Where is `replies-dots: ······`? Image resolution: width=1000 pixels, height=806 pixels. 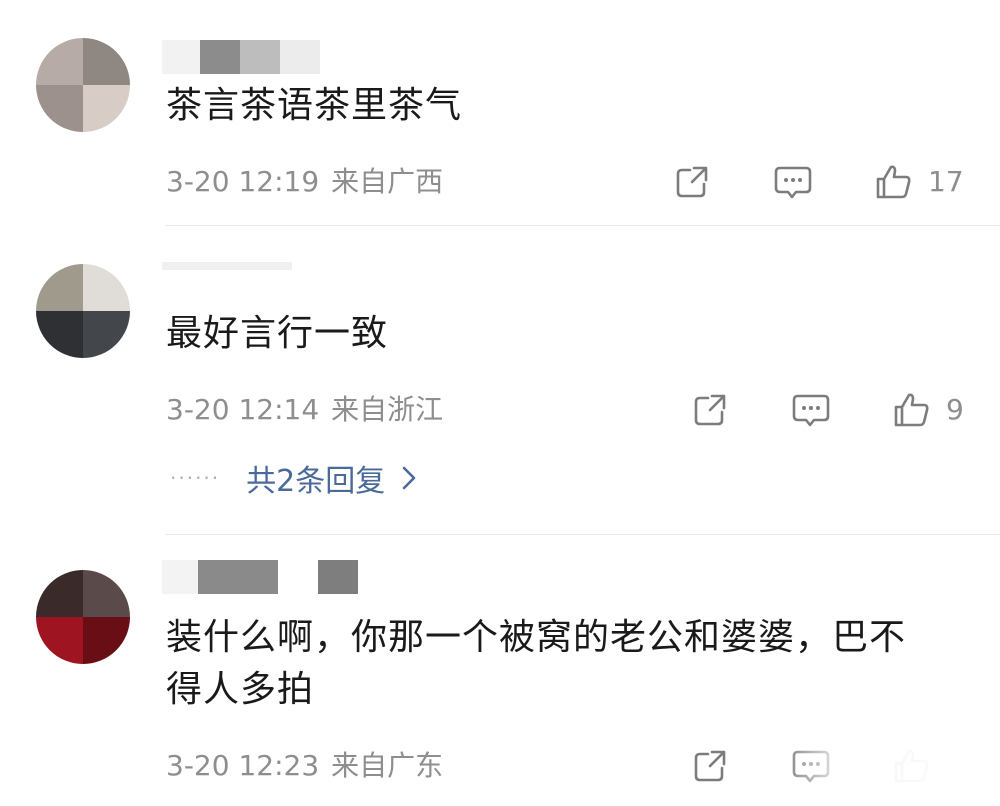 replies-dots: ······ is located at coordinates (195, 478).